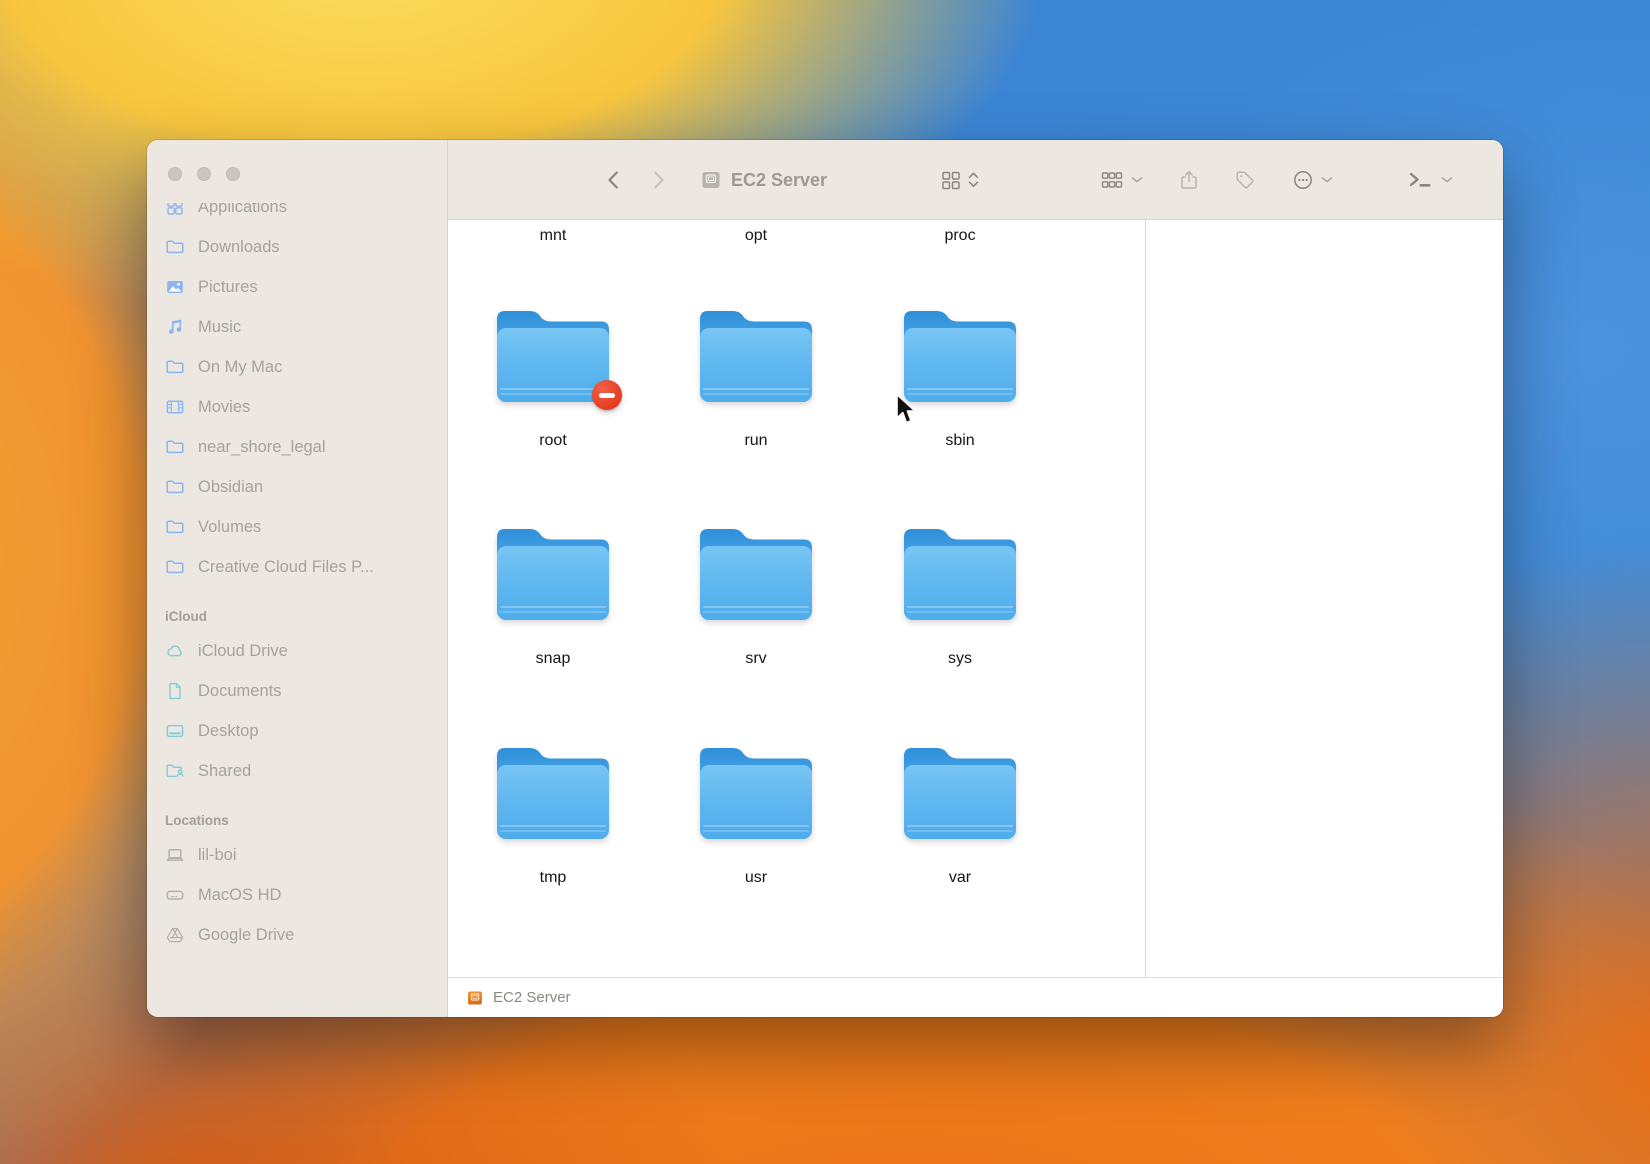  Describe the element at coordinates (297, 247) in the screenshot. I see `sidebar-item-downloads: Downloads` at that location.